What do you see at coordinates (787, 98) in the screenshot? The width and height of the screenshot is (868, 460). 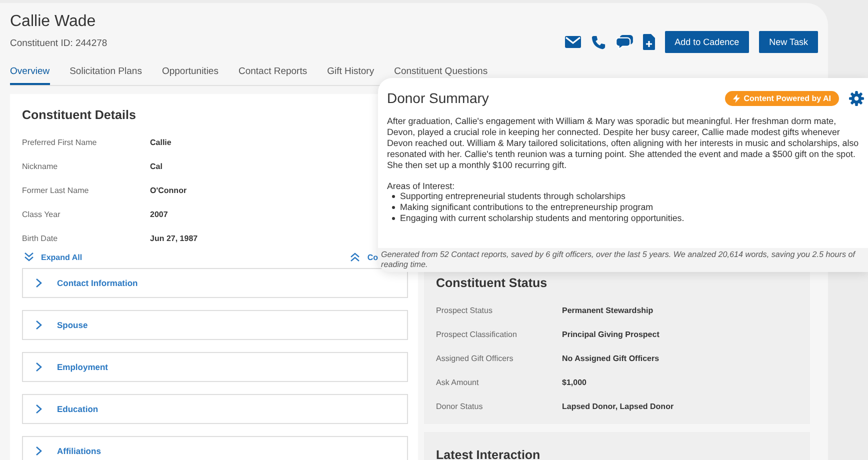 I see `badge-text: Content Powered by AI` at bounding box center [787, 98].